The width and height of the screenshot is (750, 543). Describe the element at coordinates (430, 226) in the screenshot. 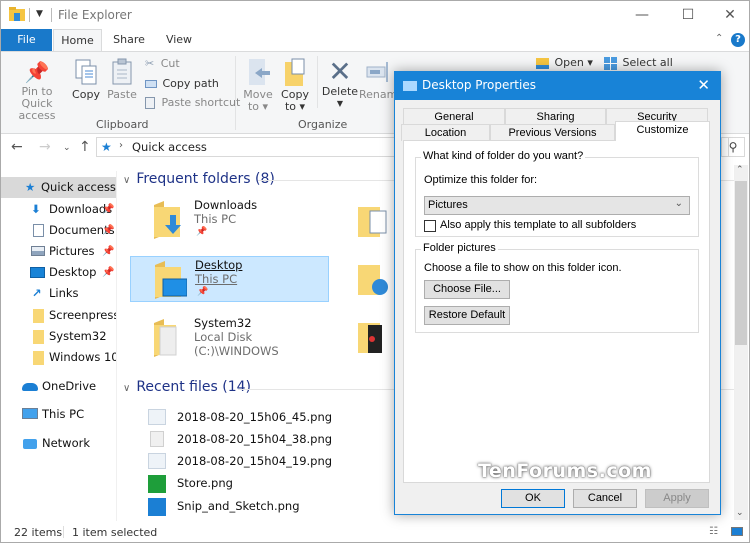

I see `apply-subfolders-checkbox` at that location.